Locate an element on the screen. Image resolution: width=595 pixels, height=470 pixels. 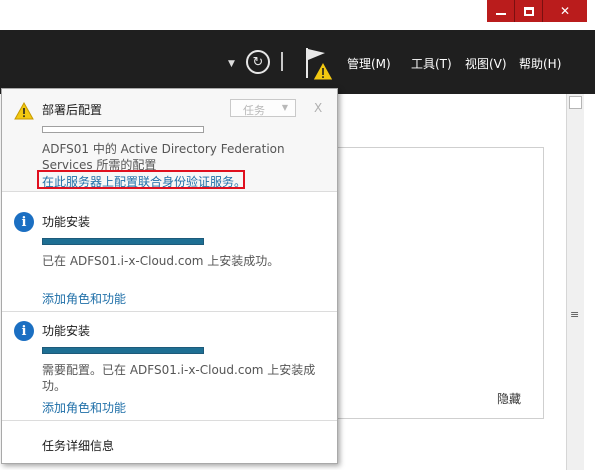
close-button: ✕ is located at coordinates (565, 11).